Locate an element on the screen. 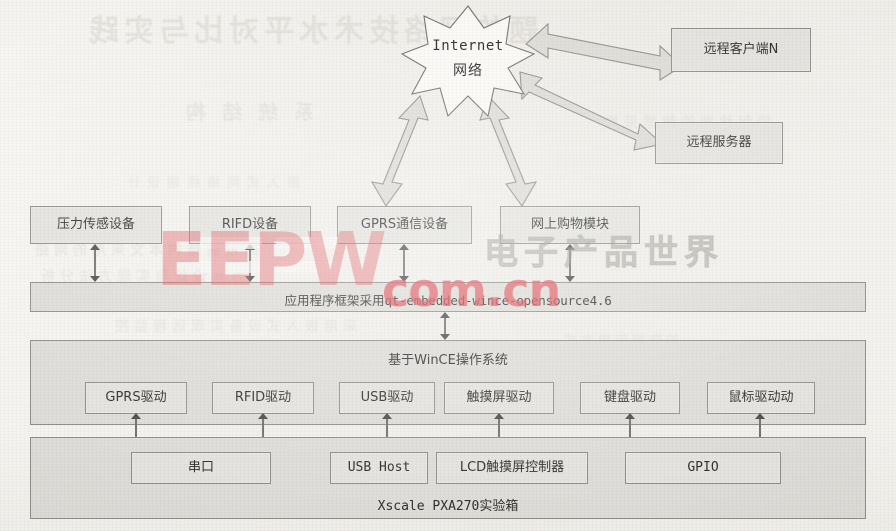 This screenshot has height=531, width=896. node-usb-driver-label: USB驱动 is located at coordinates (387, 397).